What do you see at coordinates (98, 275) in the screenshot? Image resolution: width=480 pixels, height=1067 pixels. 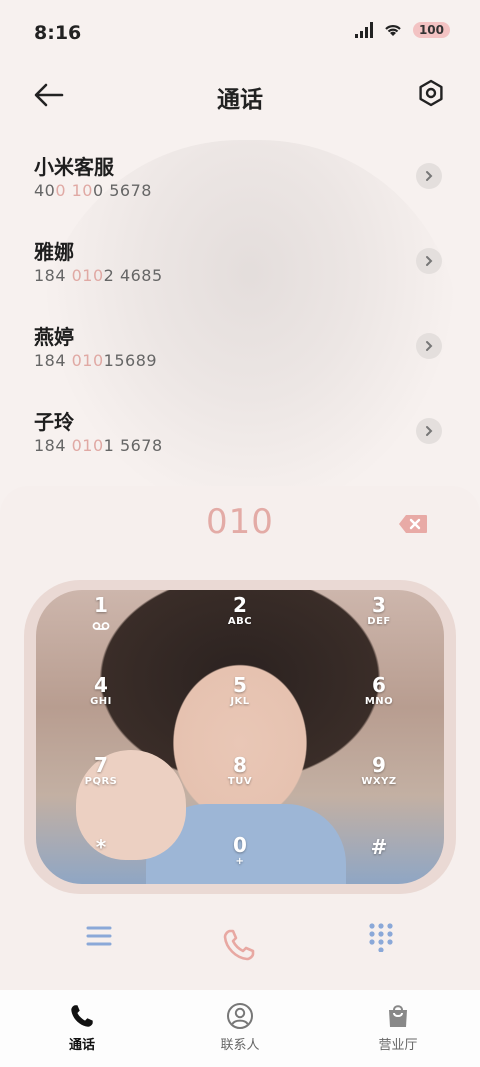 I see `contact-number: 184 0102 4685` at bounding box center [98, 275].